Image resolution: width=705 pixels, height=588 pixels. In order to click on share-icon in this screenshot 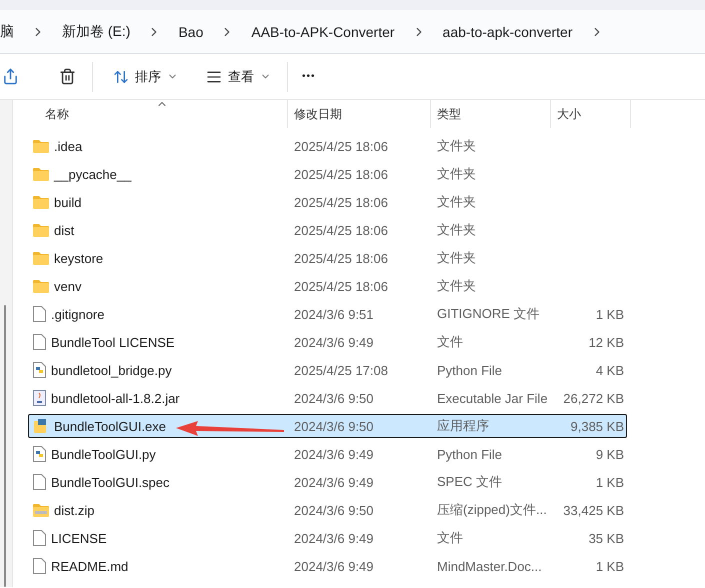, I will do `click(10, 76)`.